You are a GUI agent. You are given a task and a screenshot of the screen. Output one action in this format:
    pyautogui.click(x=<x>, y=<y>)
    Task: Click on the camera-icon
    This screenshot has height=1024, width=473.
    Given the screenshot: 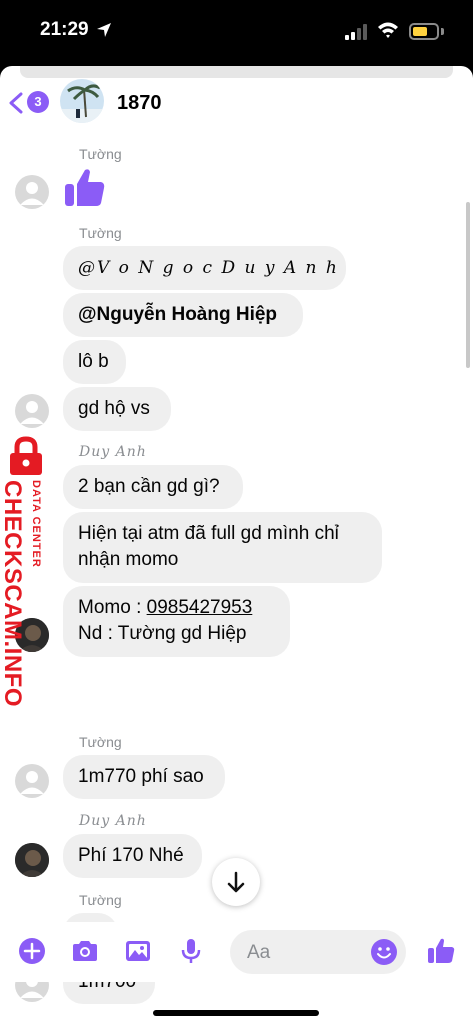 What is the action you would take?
    pyautogui.click(x=85, y=951)
    